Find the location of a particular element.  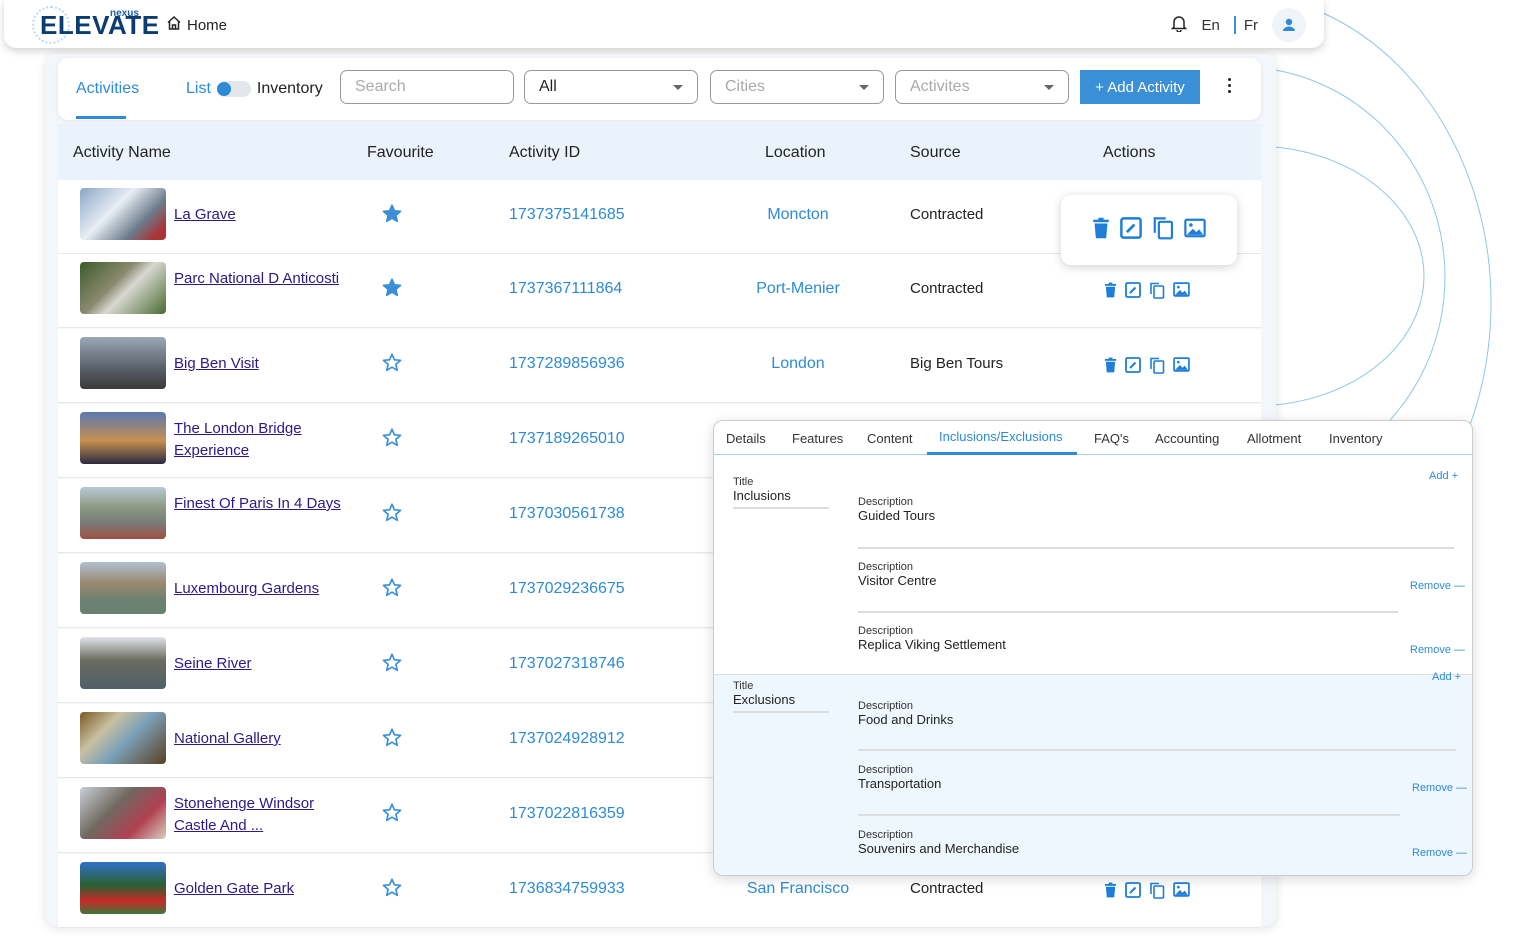

activity-id-link: 1737375141685 is located at coordinates (567, 215).